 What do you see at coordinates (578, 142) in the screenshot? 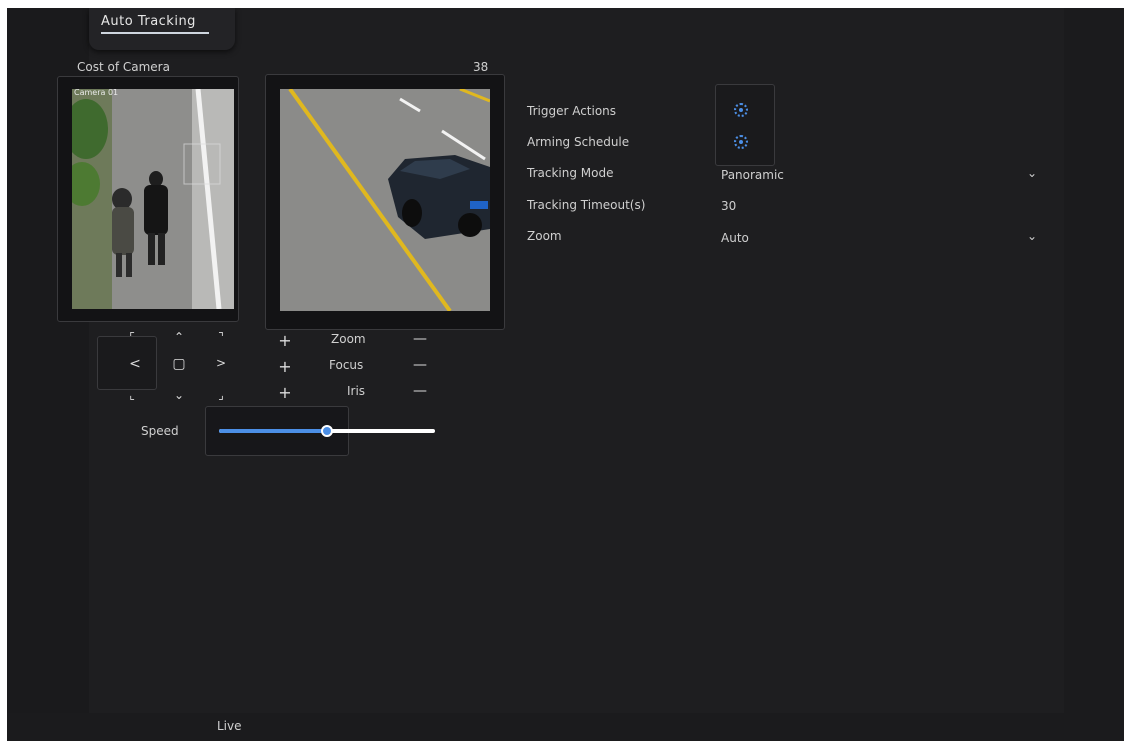
I see `arming-schedule-label: Arming Schedule` at bounding box center [578, 142].